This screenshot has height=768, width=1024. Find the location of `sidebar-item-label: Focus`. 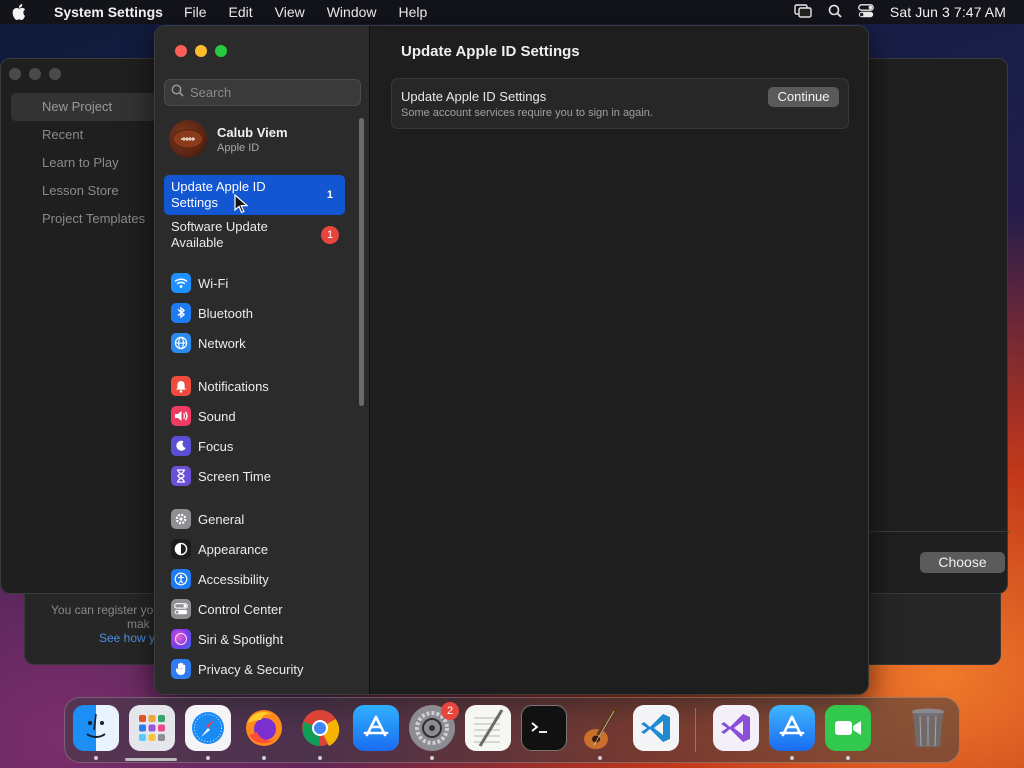

sidebar-item-label: Focus is located at coordinates (216, 446).